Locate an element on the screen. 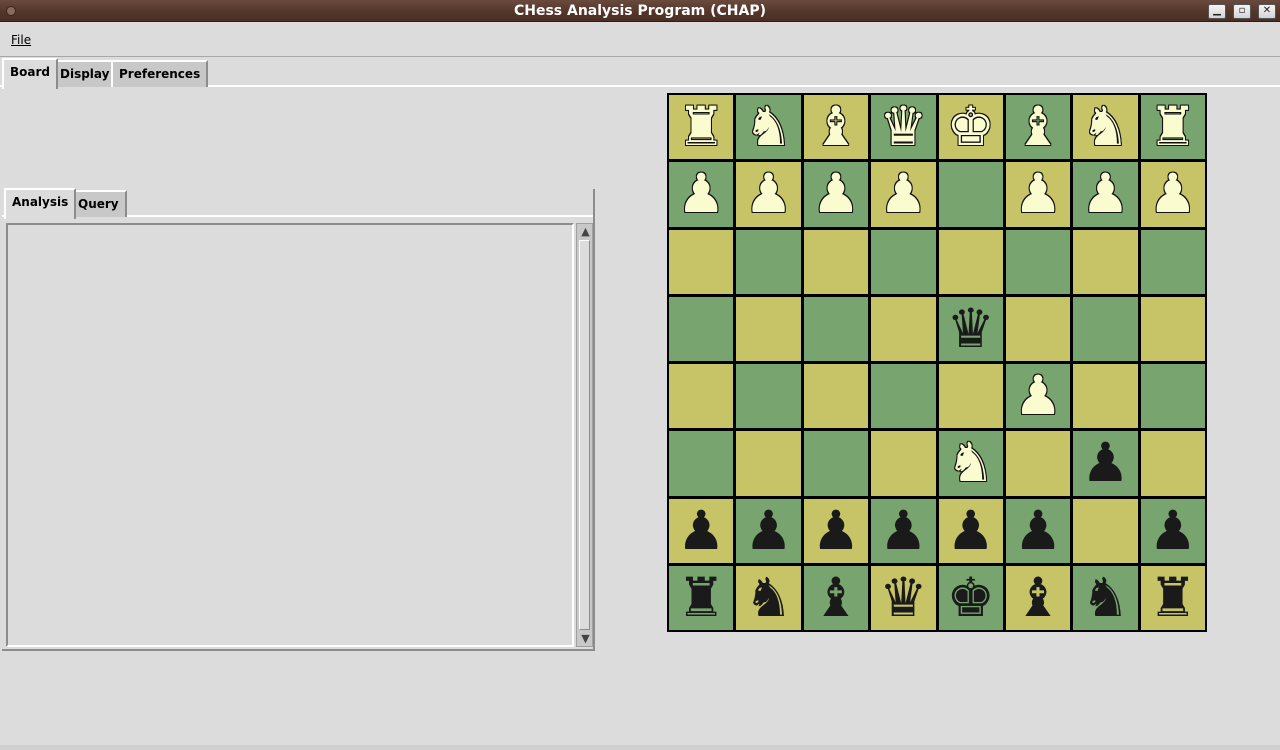 The width and height of the screenshot is (1280, 750). square-e7: ♟ is located at coordinates (970, 530).